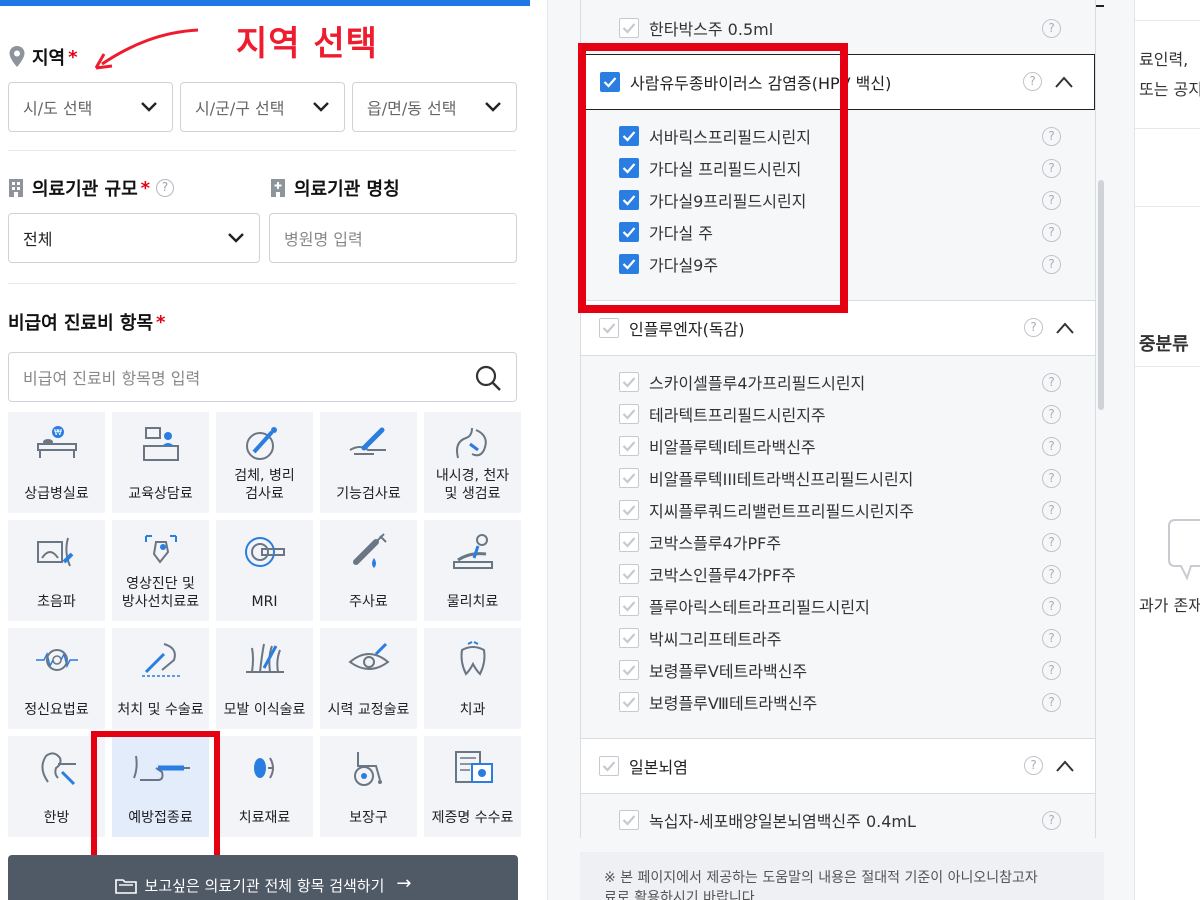  I want to click on category-tile: 시력 교정술료, so click(368, 678).